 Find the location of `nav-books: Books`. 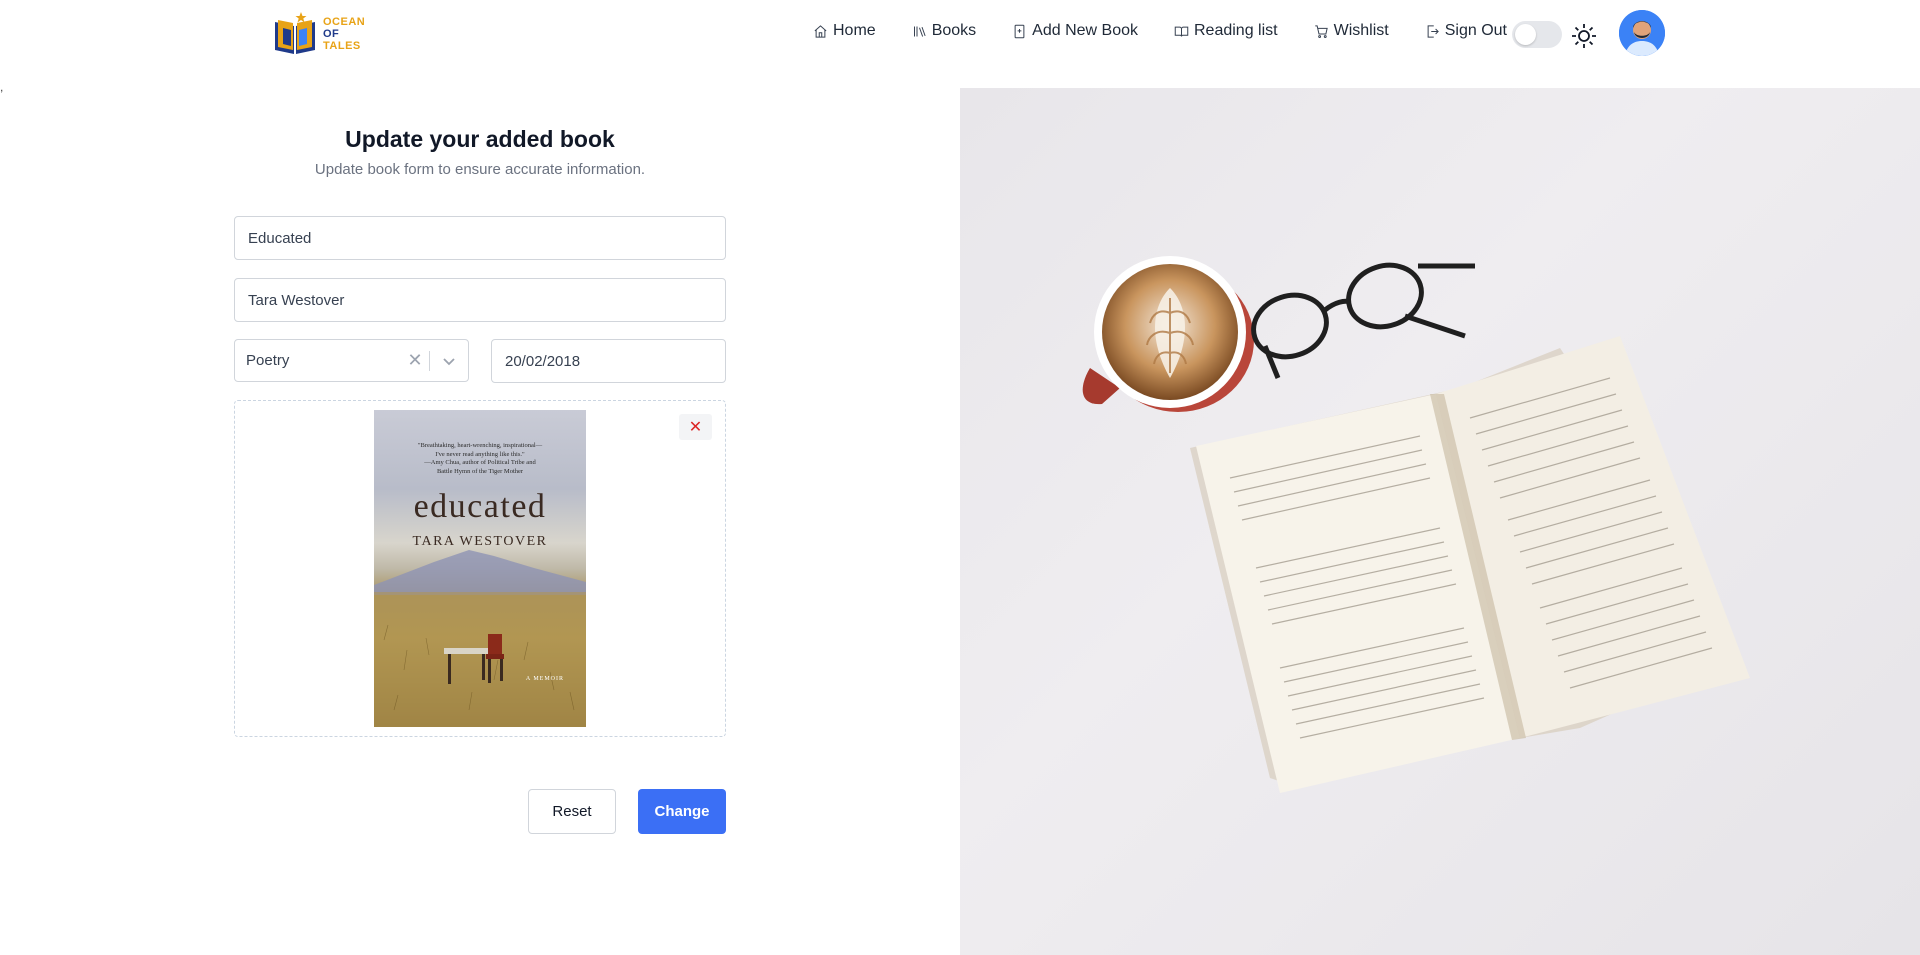

nav-books: Books is located at coordinates (944, 31).